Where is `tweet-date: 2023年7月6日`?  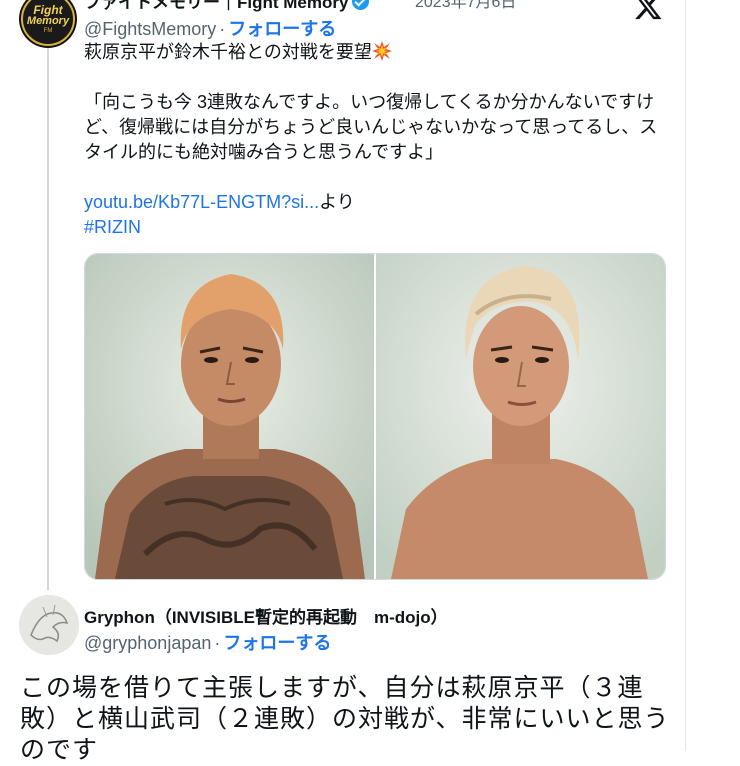
tweet-date: 2023年7月6日 is located at coordinates (465, 6).